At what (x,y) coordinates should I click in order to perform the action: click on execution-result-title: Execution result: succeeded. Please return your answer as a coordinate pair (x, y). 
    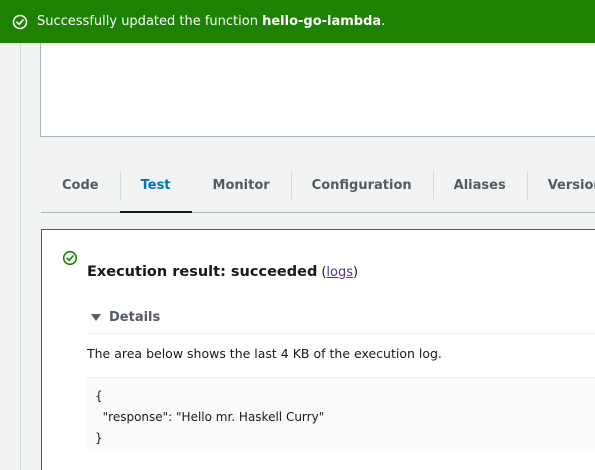
    Looking at the image, I should click on (202, 272).